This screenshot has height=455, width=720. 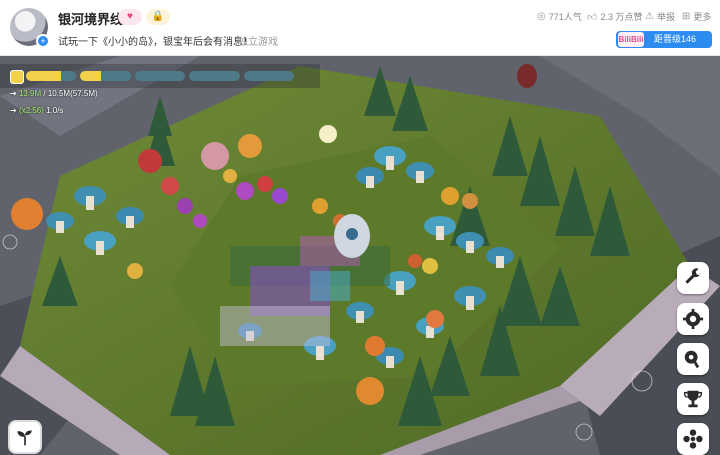 I want to click on trophy-button, so click(x=693, y=399).